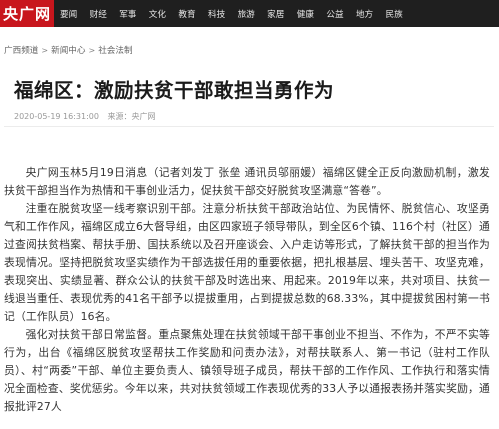 The image size is (499, 429). I want to click on channel-nav: 要闻 财经 军事 文化 教育 科技 旅游 家居 健康 公益 地方 民族, so click(237, 13).